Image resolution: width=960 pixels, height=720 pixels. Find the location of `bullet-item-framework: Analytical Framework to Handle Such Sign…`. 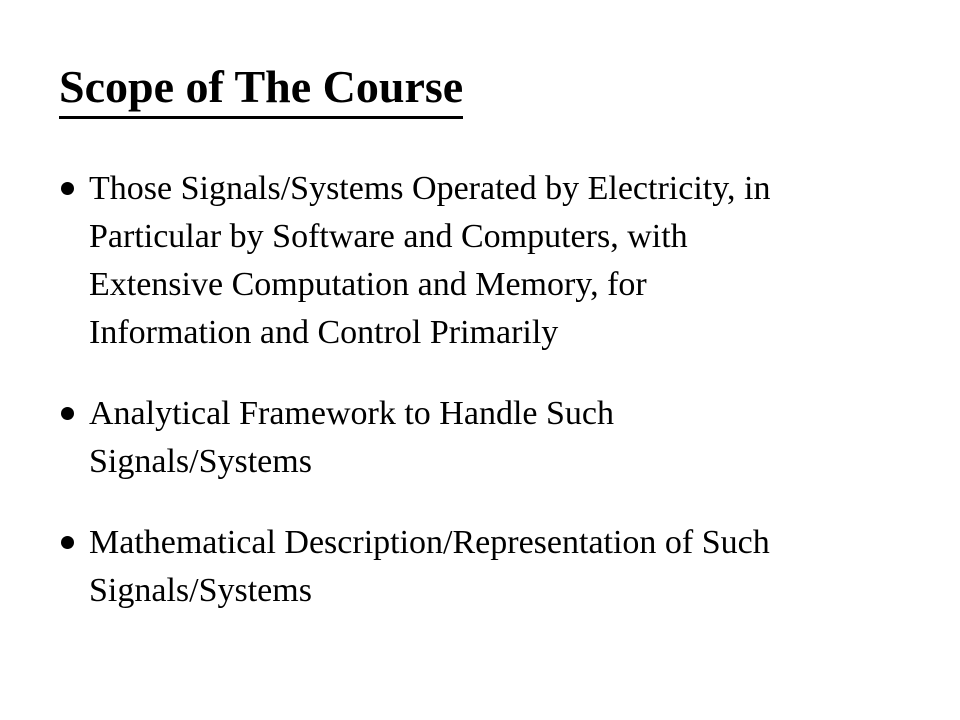

bullet-item-framework: Analytical Framework to Handle Such Sign… is located at coordinates (483, 438).